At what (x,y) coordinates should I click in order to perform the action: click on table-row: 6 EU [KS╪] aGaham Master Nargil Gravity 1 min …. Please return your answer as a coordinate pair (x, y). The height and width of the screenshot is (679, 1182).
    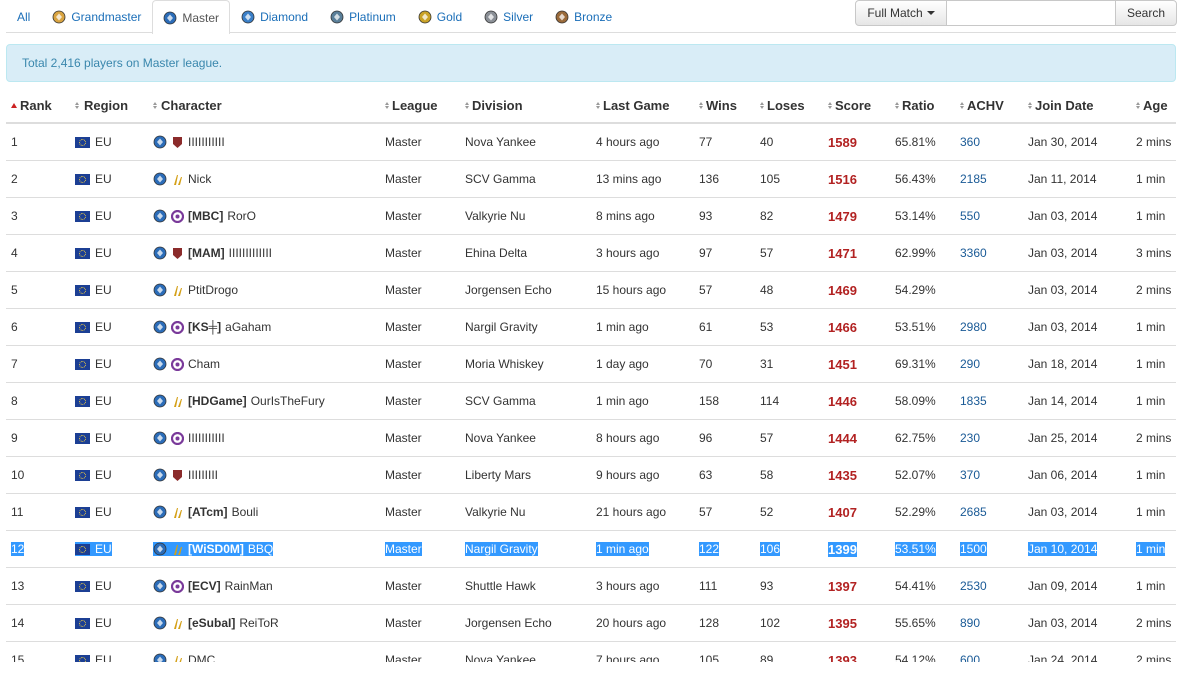
    Looking at the image, I should click on (591, 327).